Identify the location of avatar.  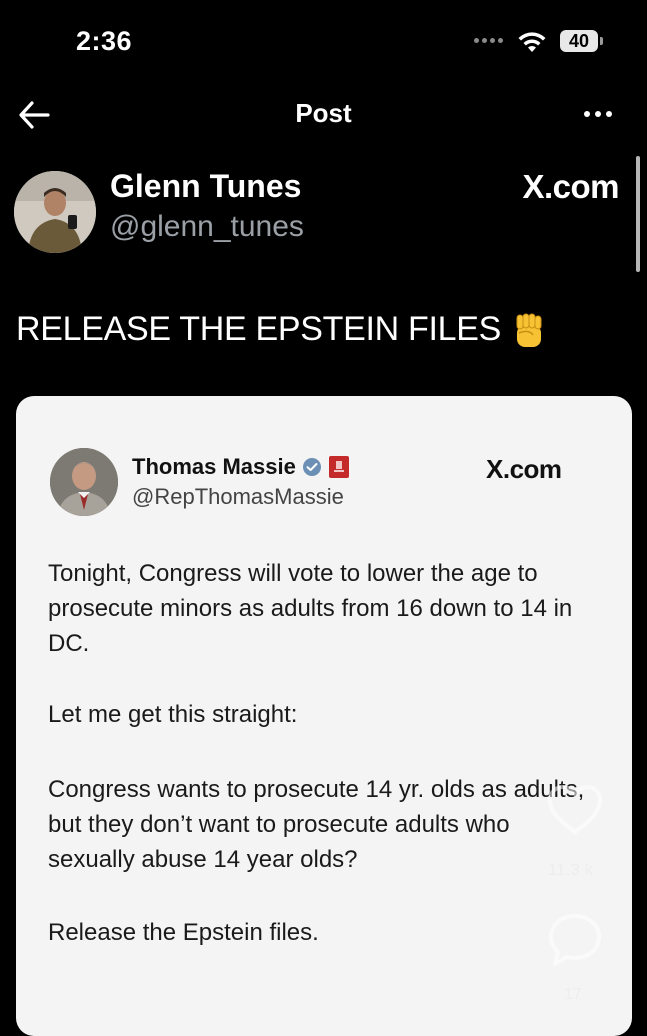
(55, 212).